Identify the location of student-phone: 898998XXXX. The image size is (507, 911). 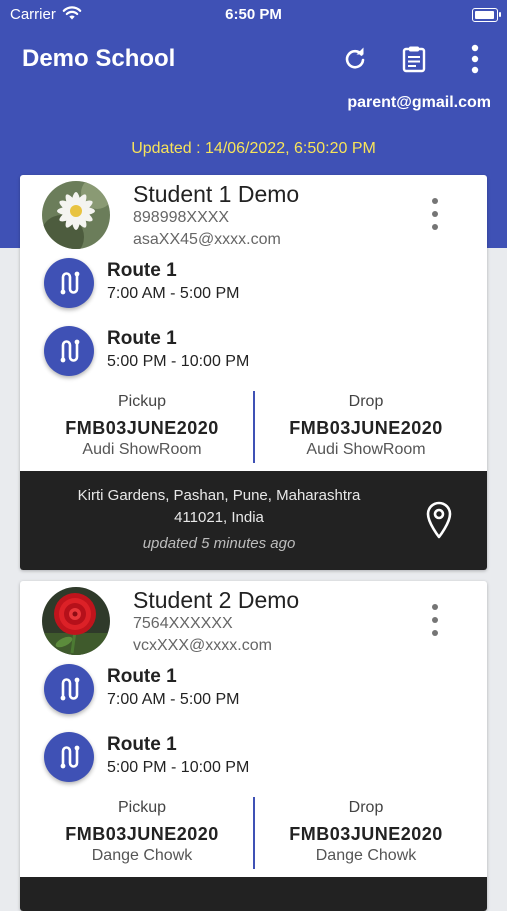
(181, 217).